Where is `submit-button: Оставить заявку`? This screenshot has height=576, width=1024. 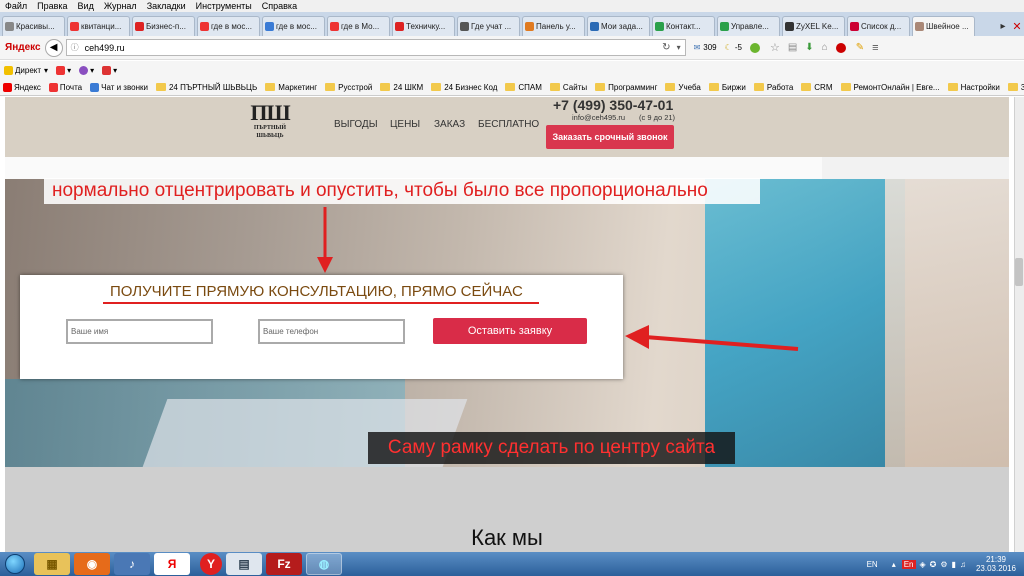
submit-button: Оставить заявку is located at coordinates (510, 331).